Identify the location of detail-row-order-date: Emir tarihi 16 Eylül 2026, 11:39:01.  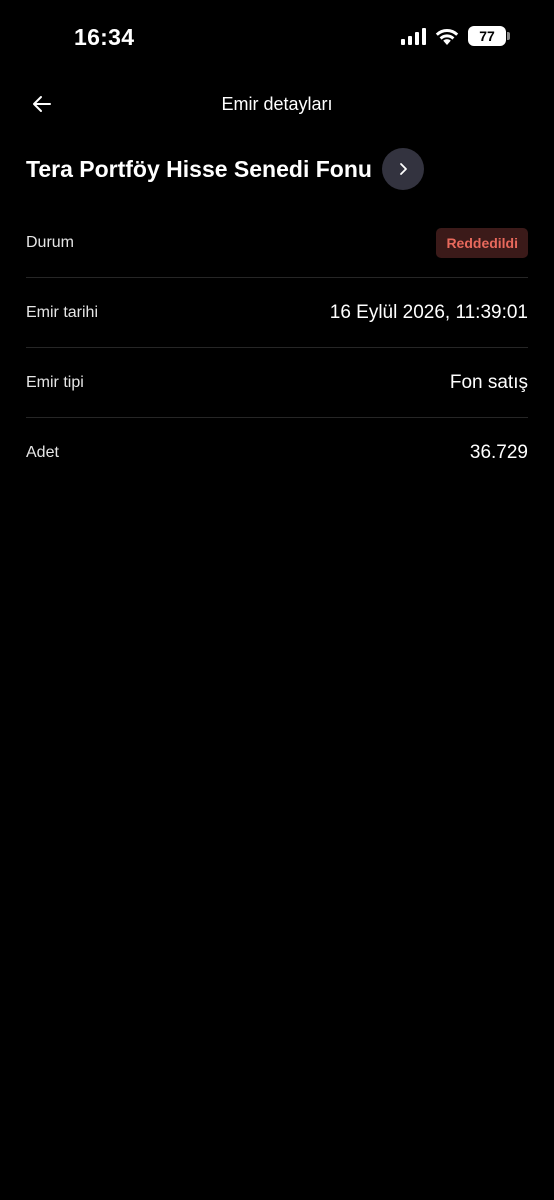
(277, 313).